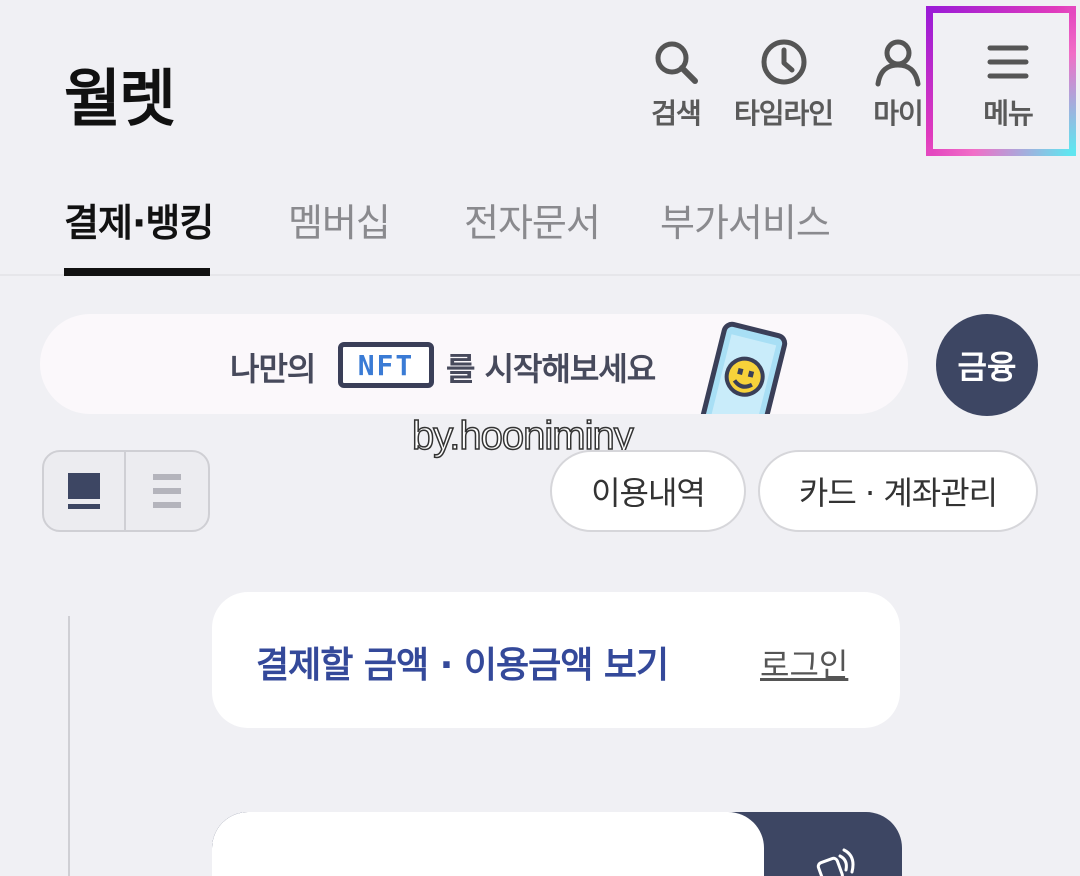 The height and width of the screenshot is (876, 1080). What do you see at coordinates (120, 98) in the screenshot?
I see `page-title: 월렛` at bounding box center [120, 98].